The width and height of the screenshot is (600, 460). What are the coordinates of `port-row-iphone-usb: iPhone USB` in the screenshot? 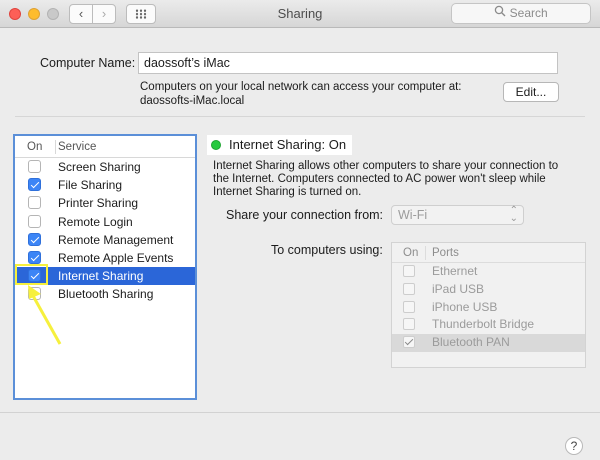 It's located at (488, 308).